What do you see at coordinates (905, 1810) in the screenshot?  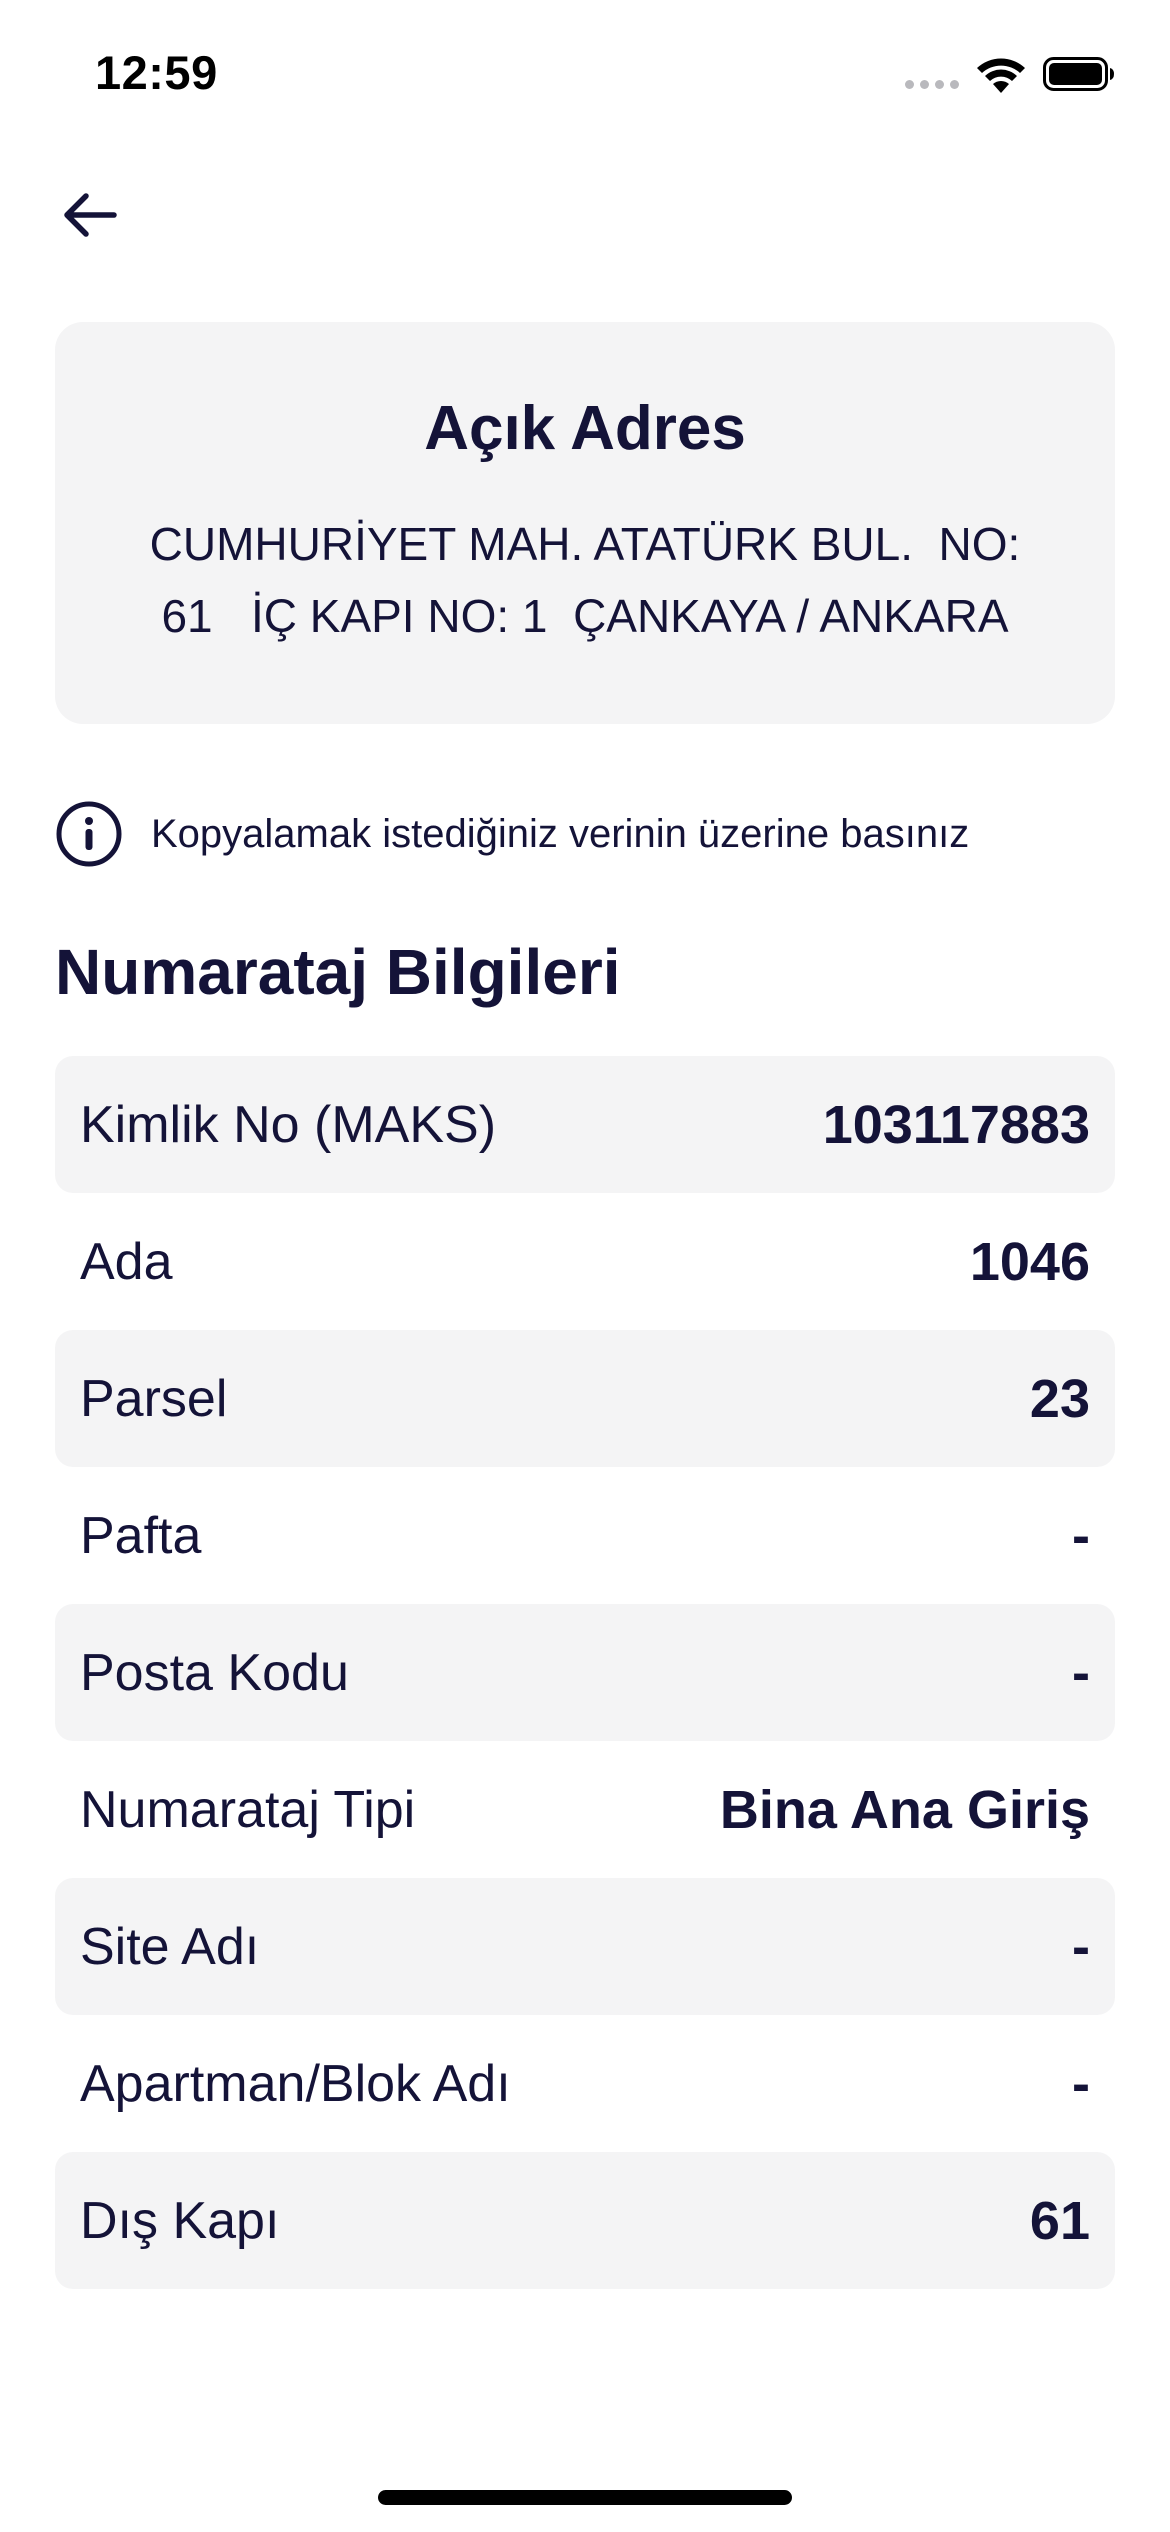 I see `row-value: Bina Ana Giriş` at bounding box center [905, 1810].